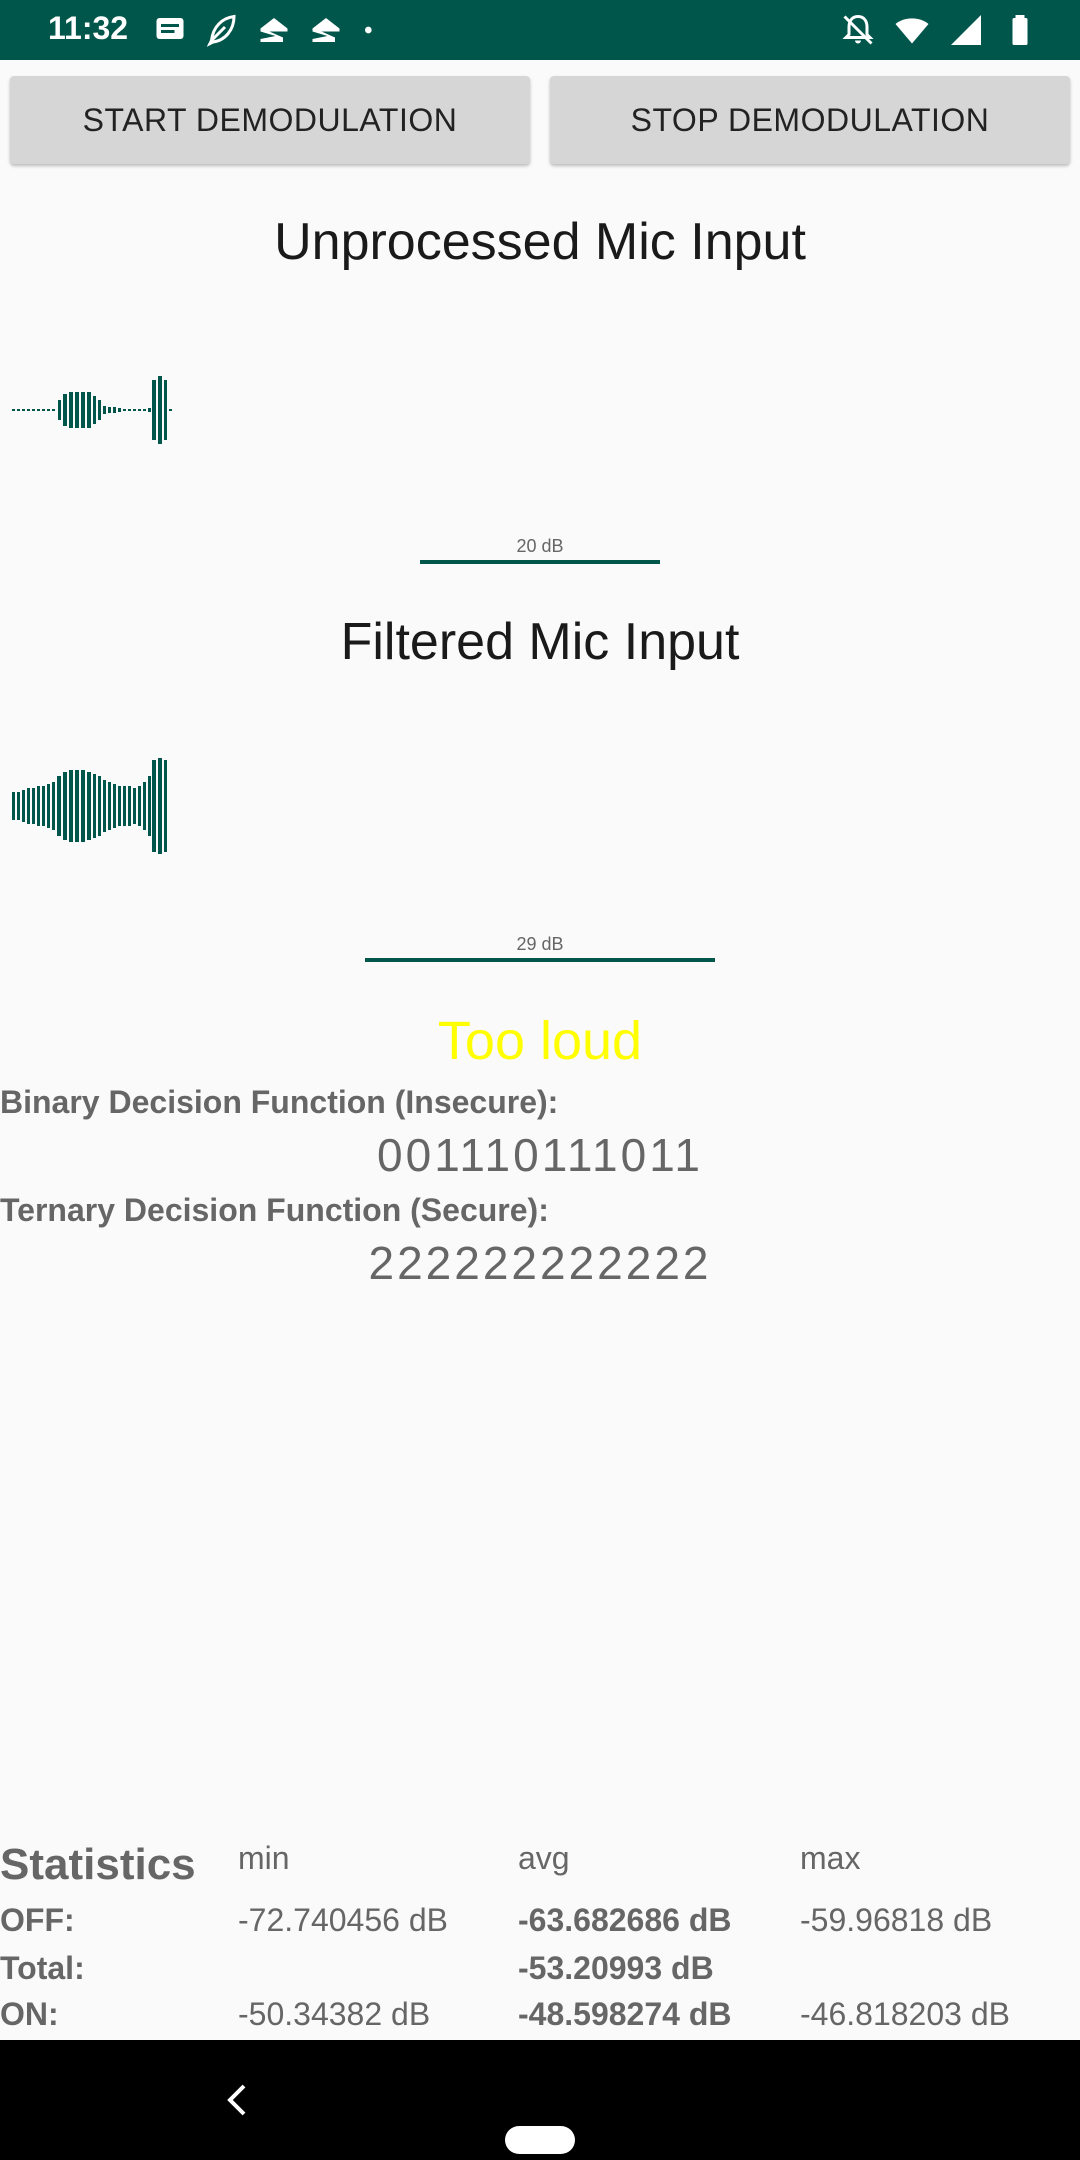 This screenshot has width=1080, height=2160. What do you see at coordinates (264, 1858) in the screenshot?
I see `column-header-min: min` at bounding box center [264, 1858].